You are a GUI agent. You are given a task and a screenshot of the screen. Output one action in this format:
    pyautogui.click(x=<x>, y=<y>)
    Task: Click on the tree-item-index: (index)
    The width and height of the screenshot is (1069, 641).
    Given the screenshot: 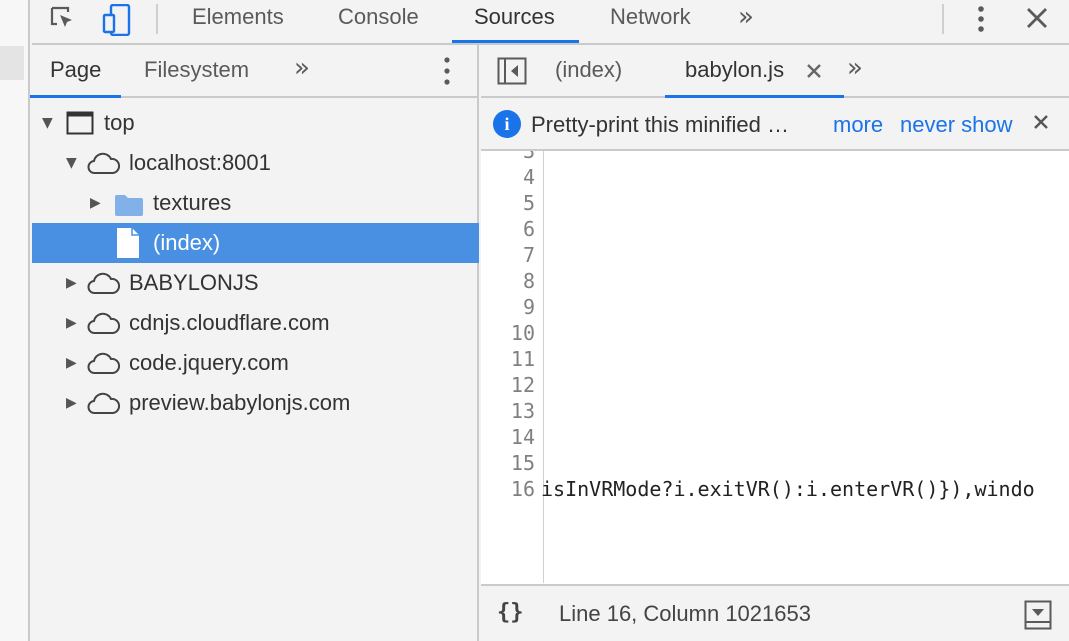 What is the action you would take?
    pyautogui.click(x=255, y=243)
    